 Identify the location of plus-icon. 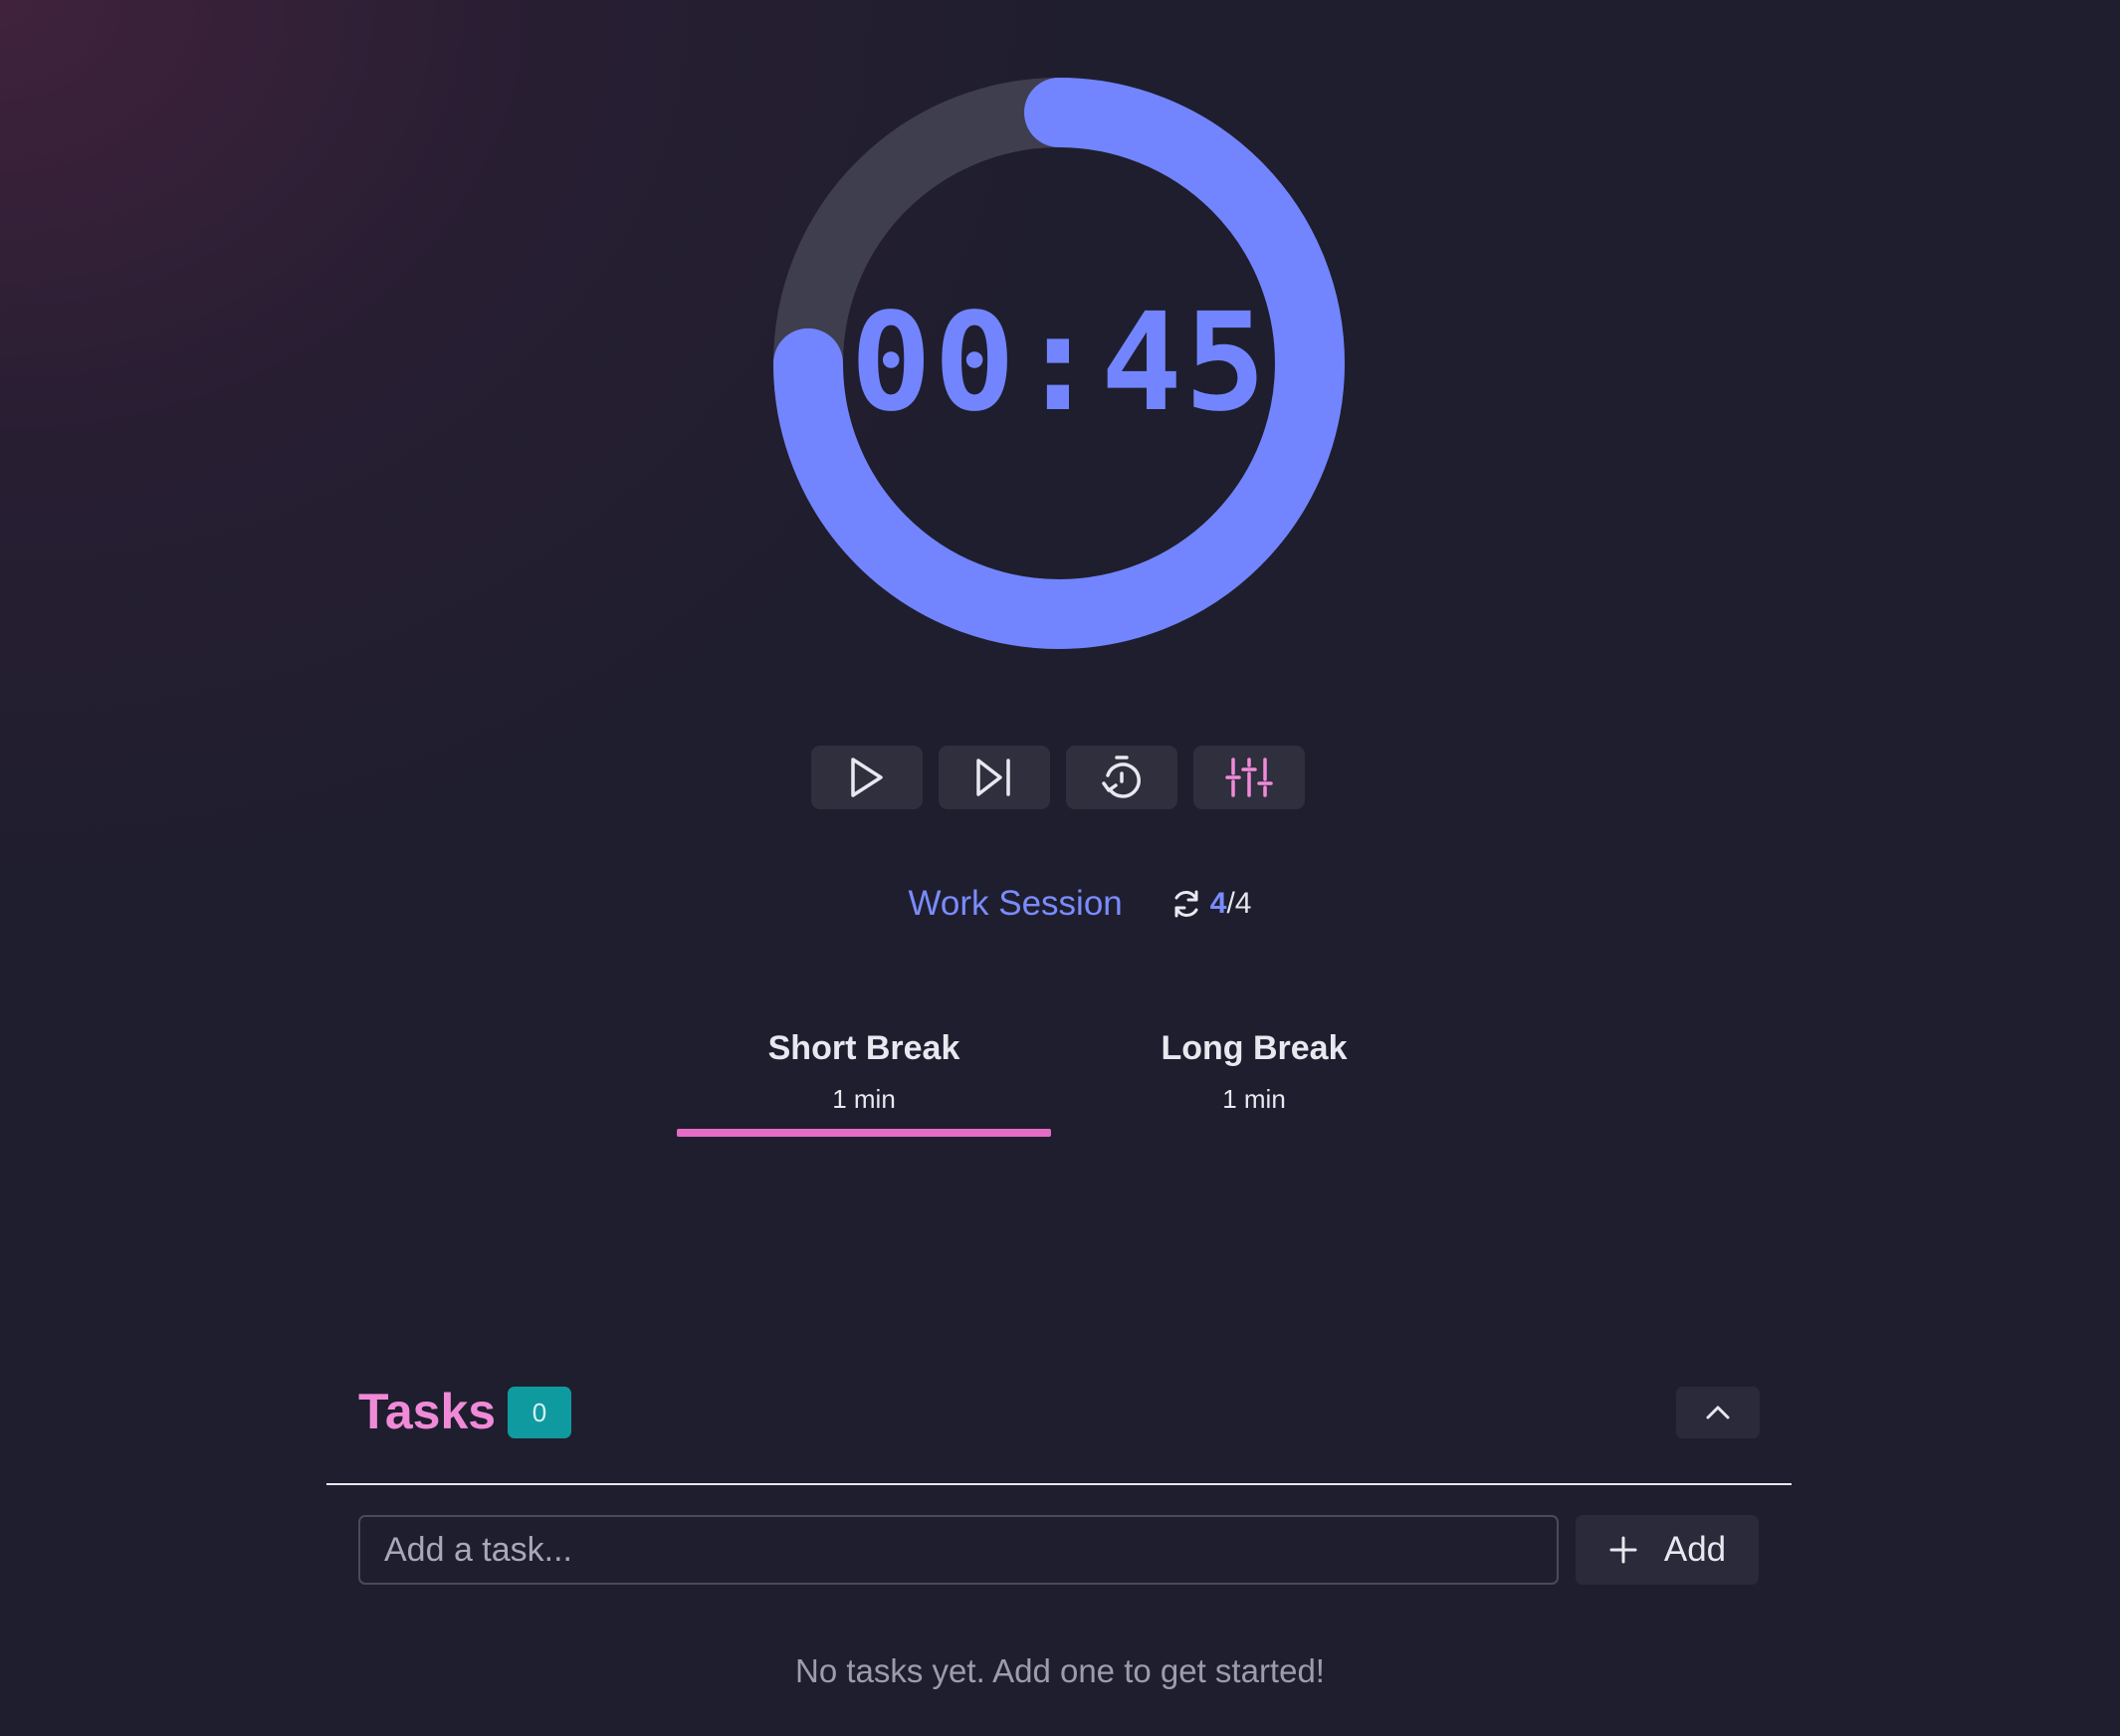
(1623, 1550).